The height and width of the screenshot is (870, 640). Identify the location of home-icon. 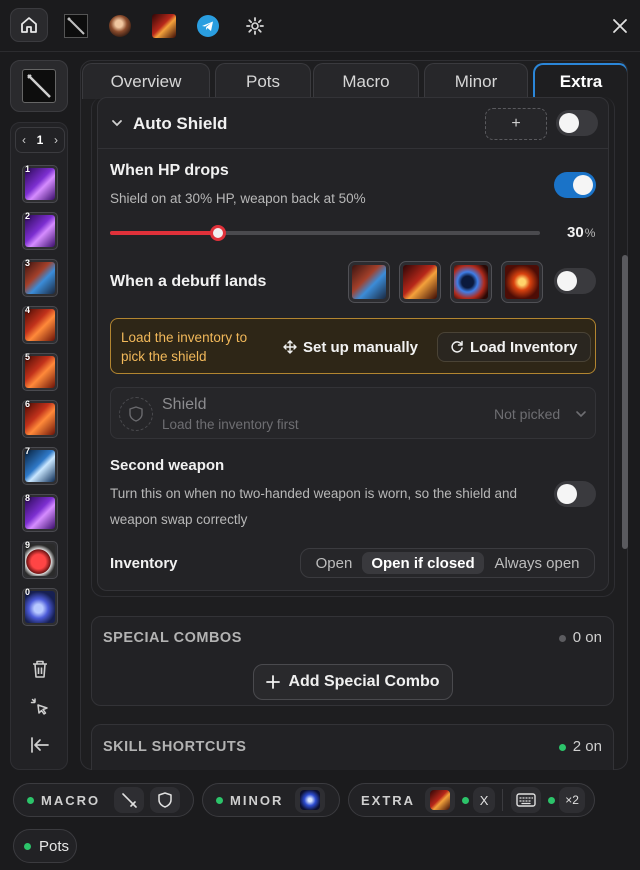
(29, 25).